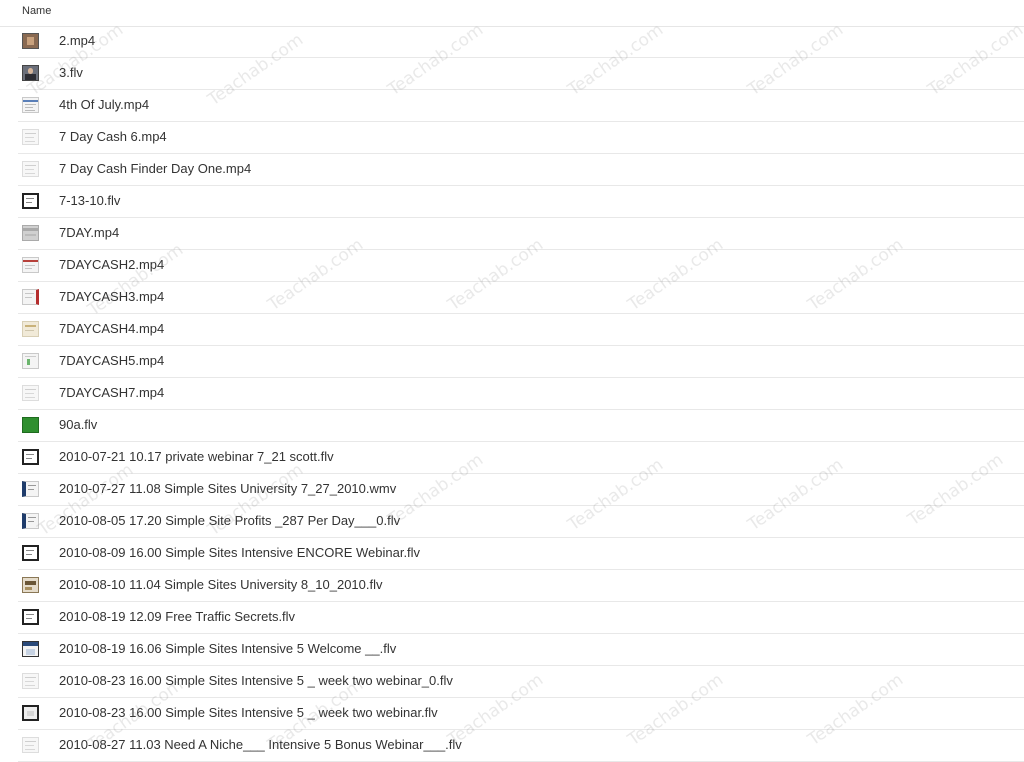  What do you see at coordinates (89, 232) in the screenshot?
I see `file-name: 7DAY.mp4` at bounding box center [89, 232].